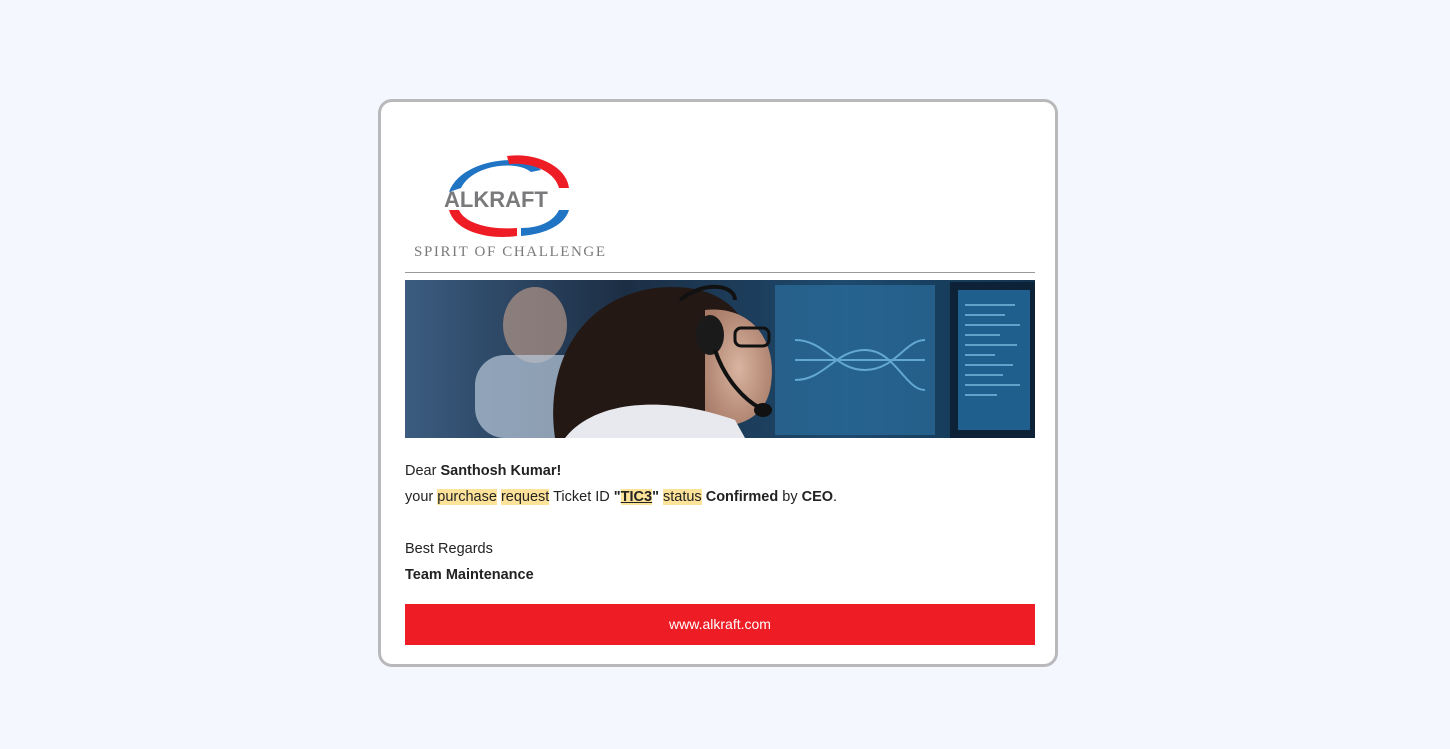 This screenshot has width=1450, height=749. What do you see at coordinates (496, 199) in the screenshot?
I see `svg-text: ALKRAFT` at bounding box center [496, 199].